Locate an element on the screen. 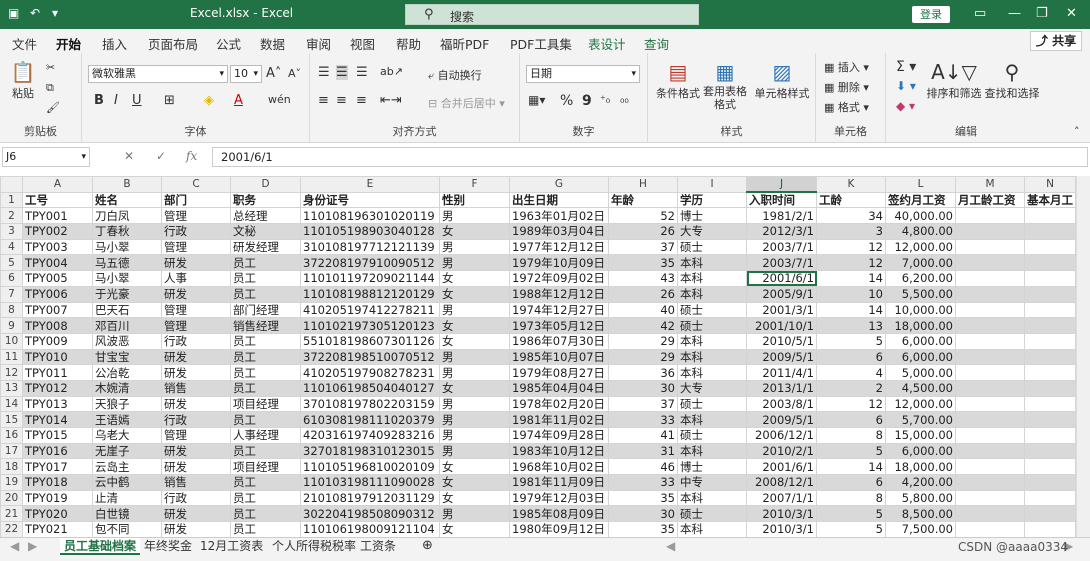 The width and height of the screenshot is (1090, 561). sheet-tab: 员工基础档案 is located at coordinates (100, 546).